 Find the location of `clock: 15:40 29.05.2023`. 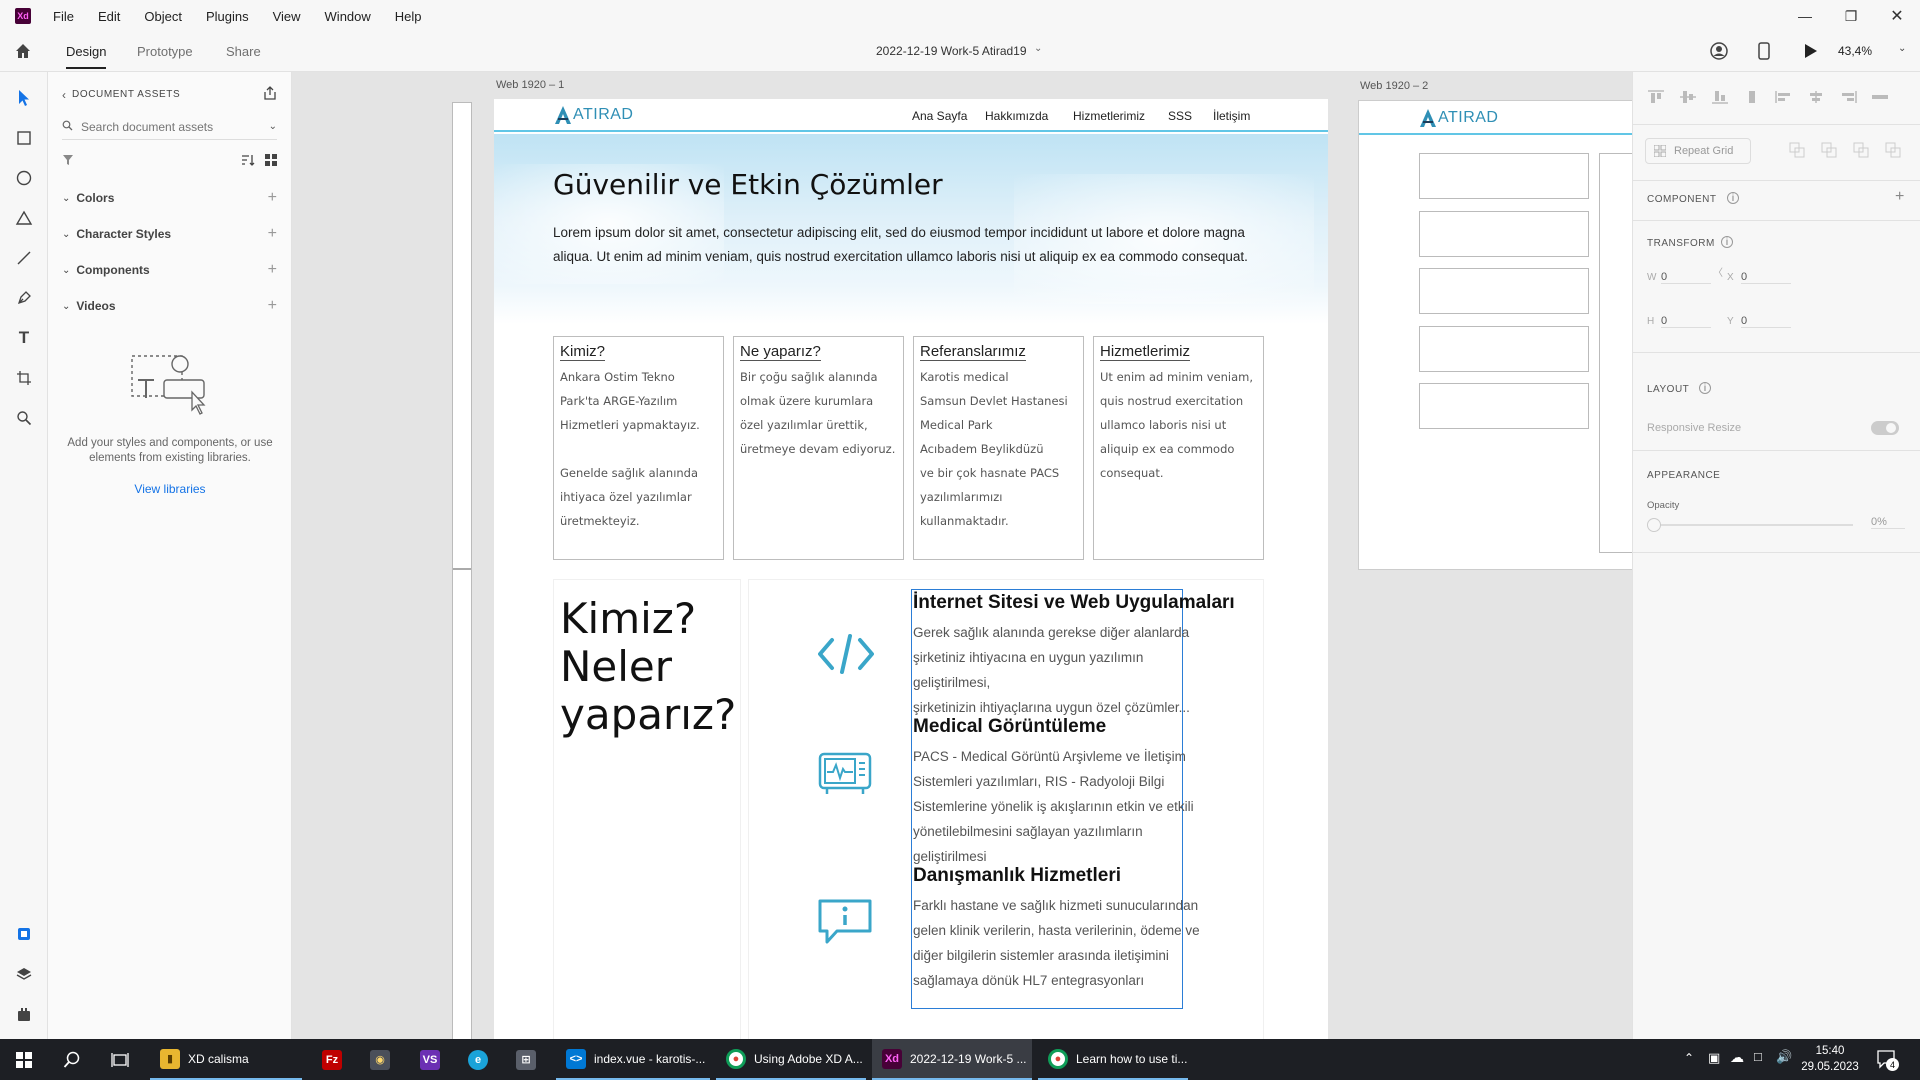

clock: 15:40 29.05.2023 is located at coordinates (1830, 1059).